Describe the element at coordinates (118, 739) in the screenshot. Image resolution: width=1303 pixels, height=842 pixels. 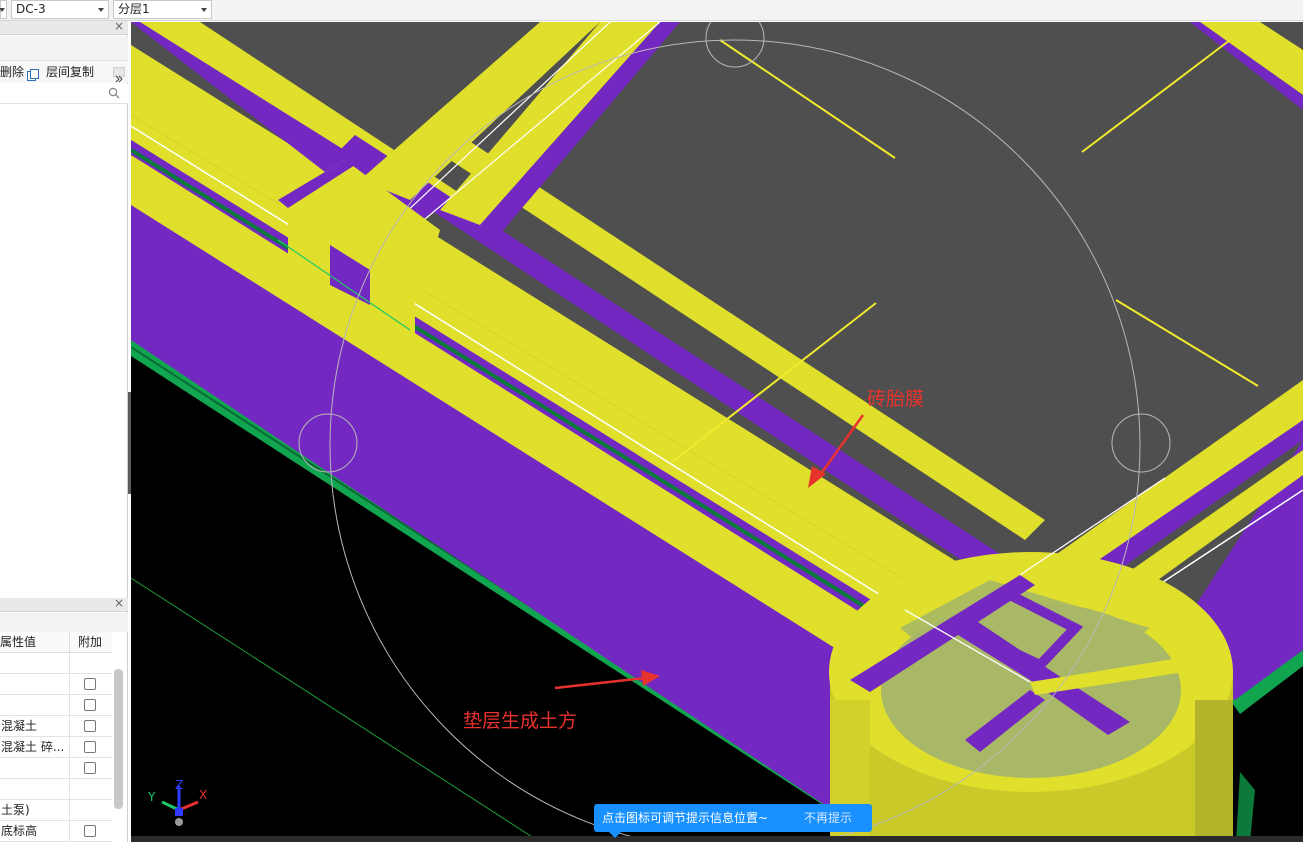
I see `property-scrollbar` at that location.